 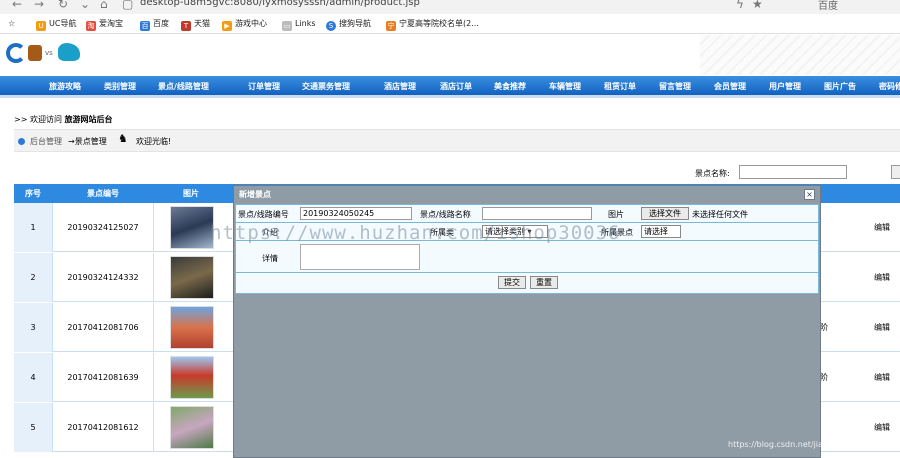 What do you see at coordinates (616, 214) in the screenshot?
I see `image-label: 图片` at bounding box center [616, 214].